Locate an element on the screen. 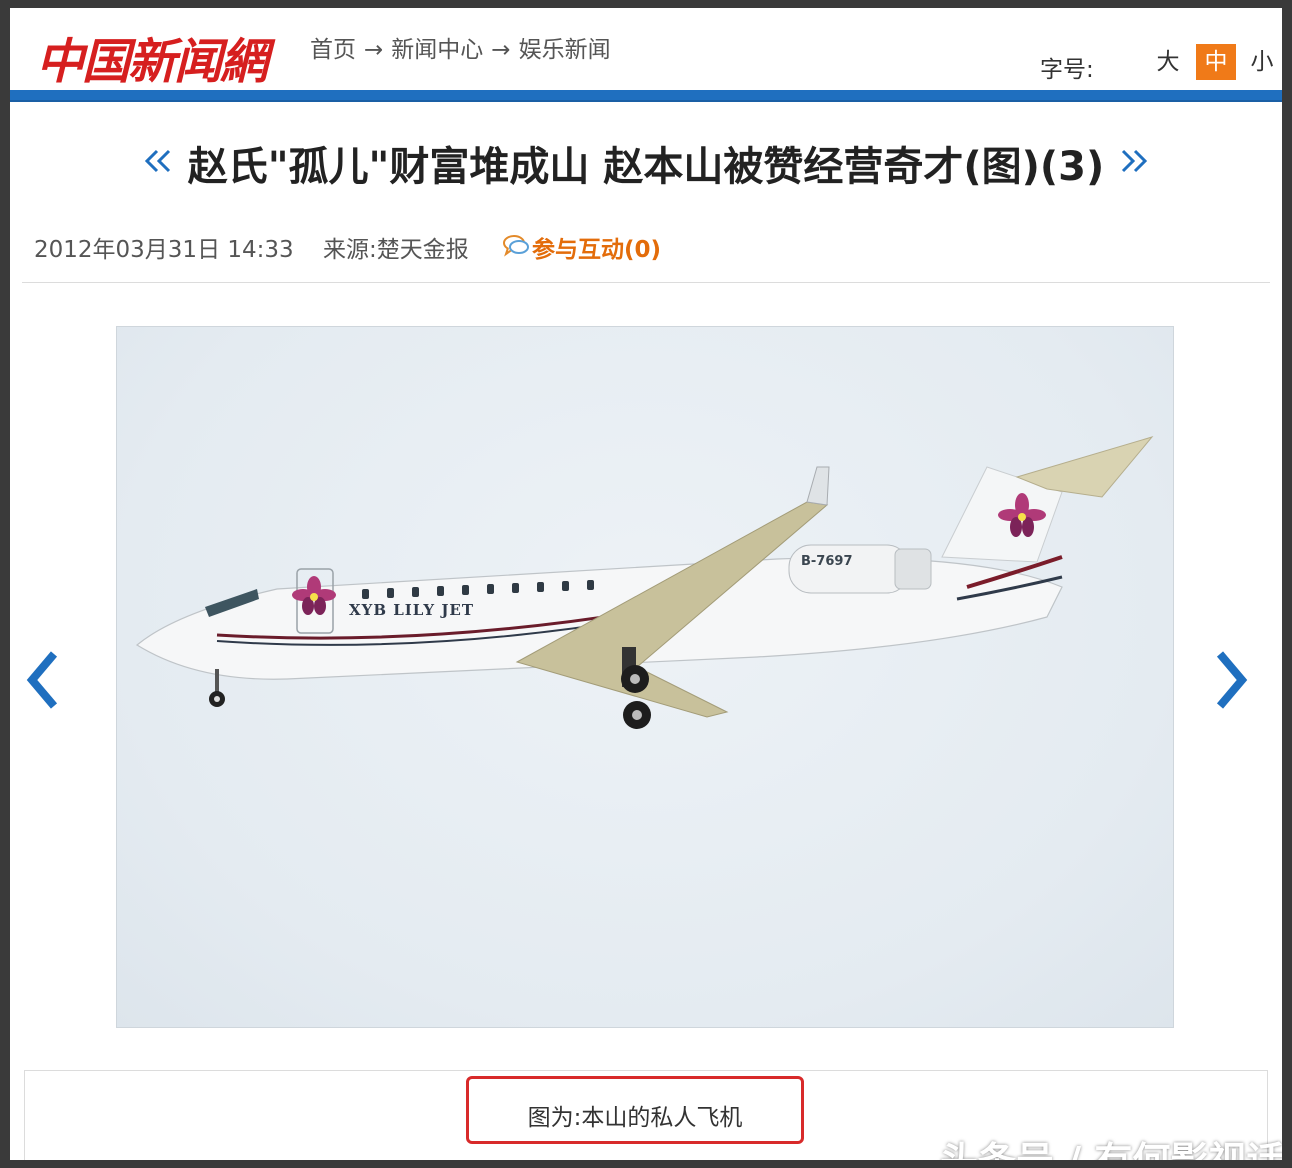 This screenshot has height=1168, width=1292. font-size-small-button: 小 is located at coordinates (1262, 62).